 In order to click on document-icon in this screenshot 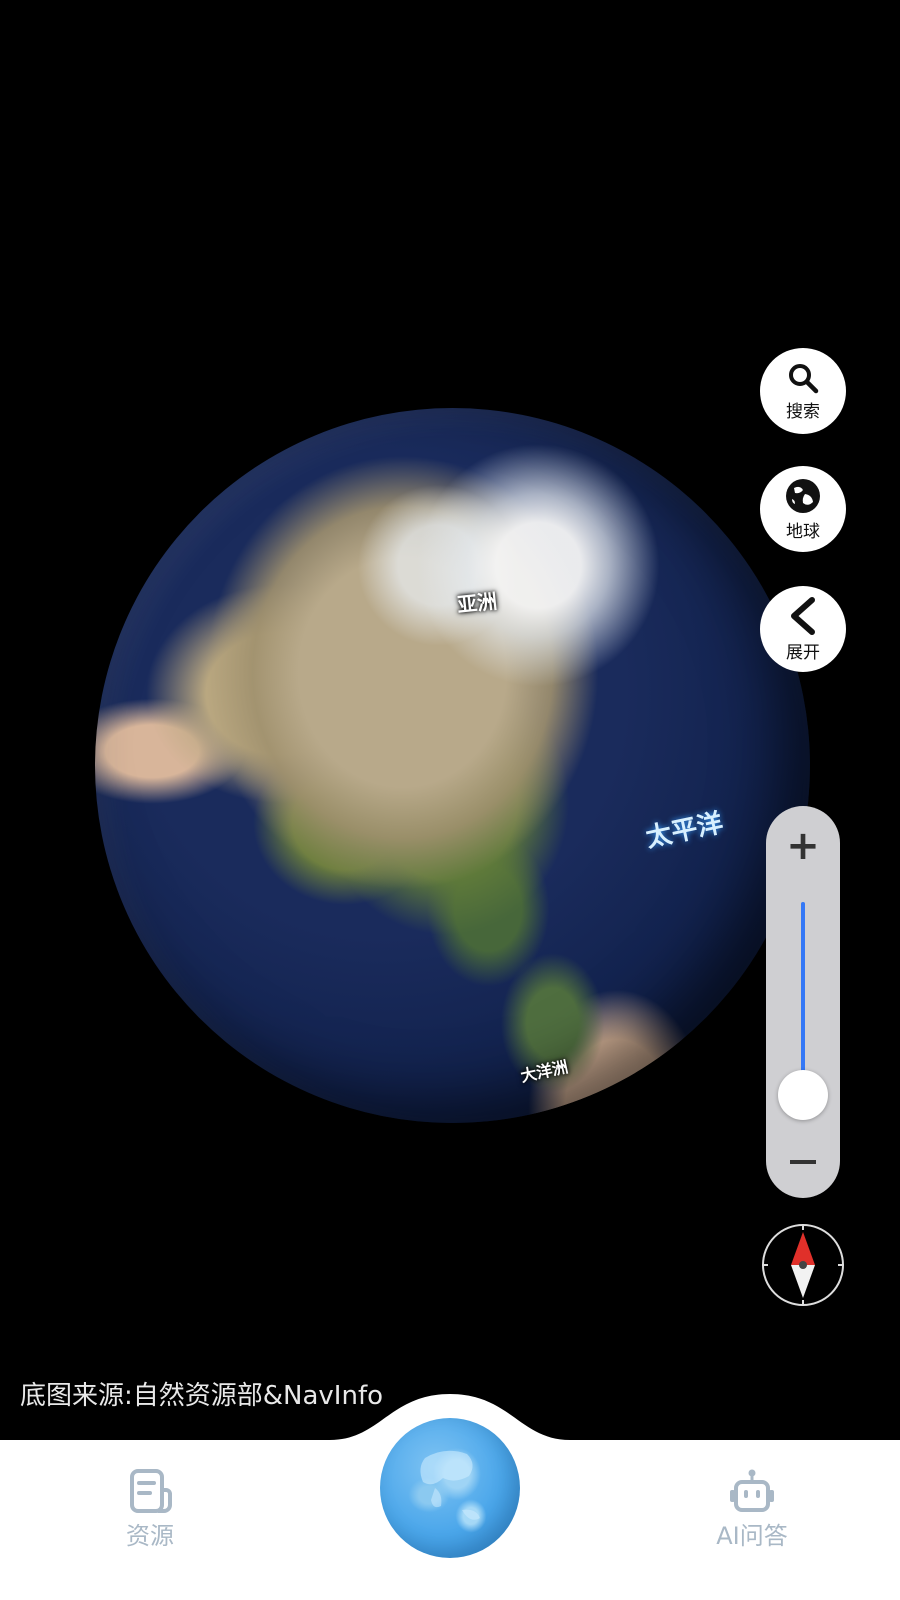, I will do `click(151, 1491)`.